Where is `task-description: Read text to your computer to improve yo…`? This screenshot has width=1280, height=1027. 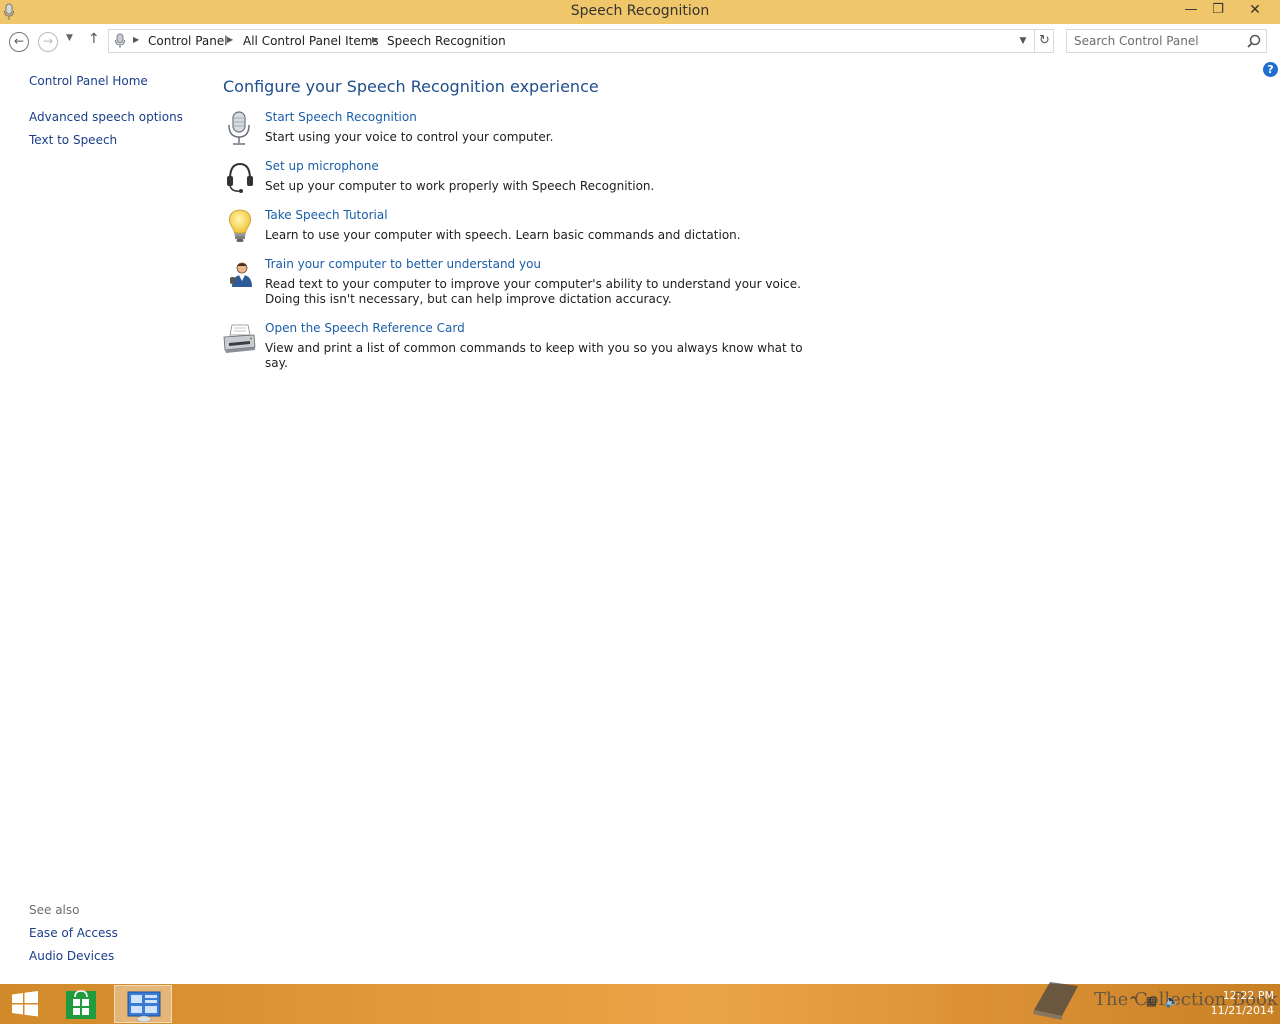
task-description: Read text to your computer to improve yo… is located at coordinates (533, 291).